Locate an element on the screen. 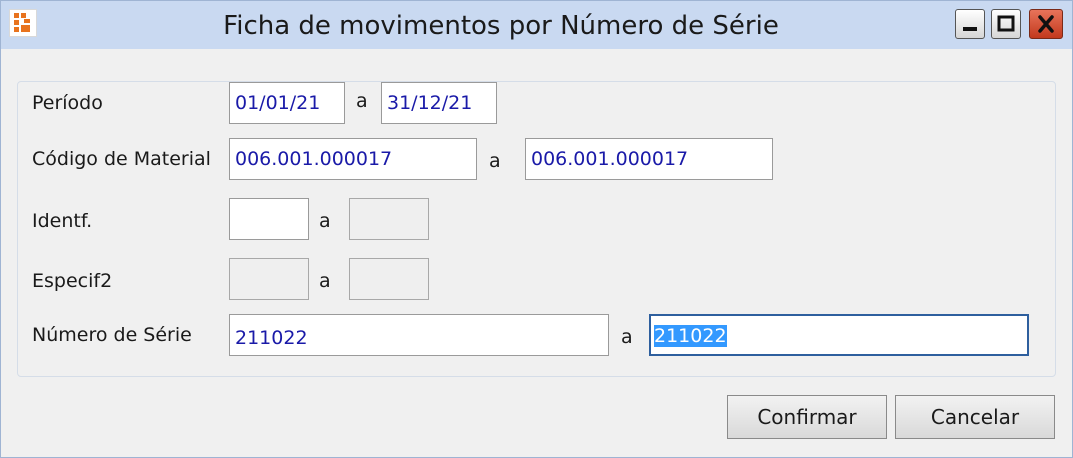 This screenshot has width=1073, height=458. title-bar: Ficha de movimentos por Número de Série is located at coordinates (536, 25).